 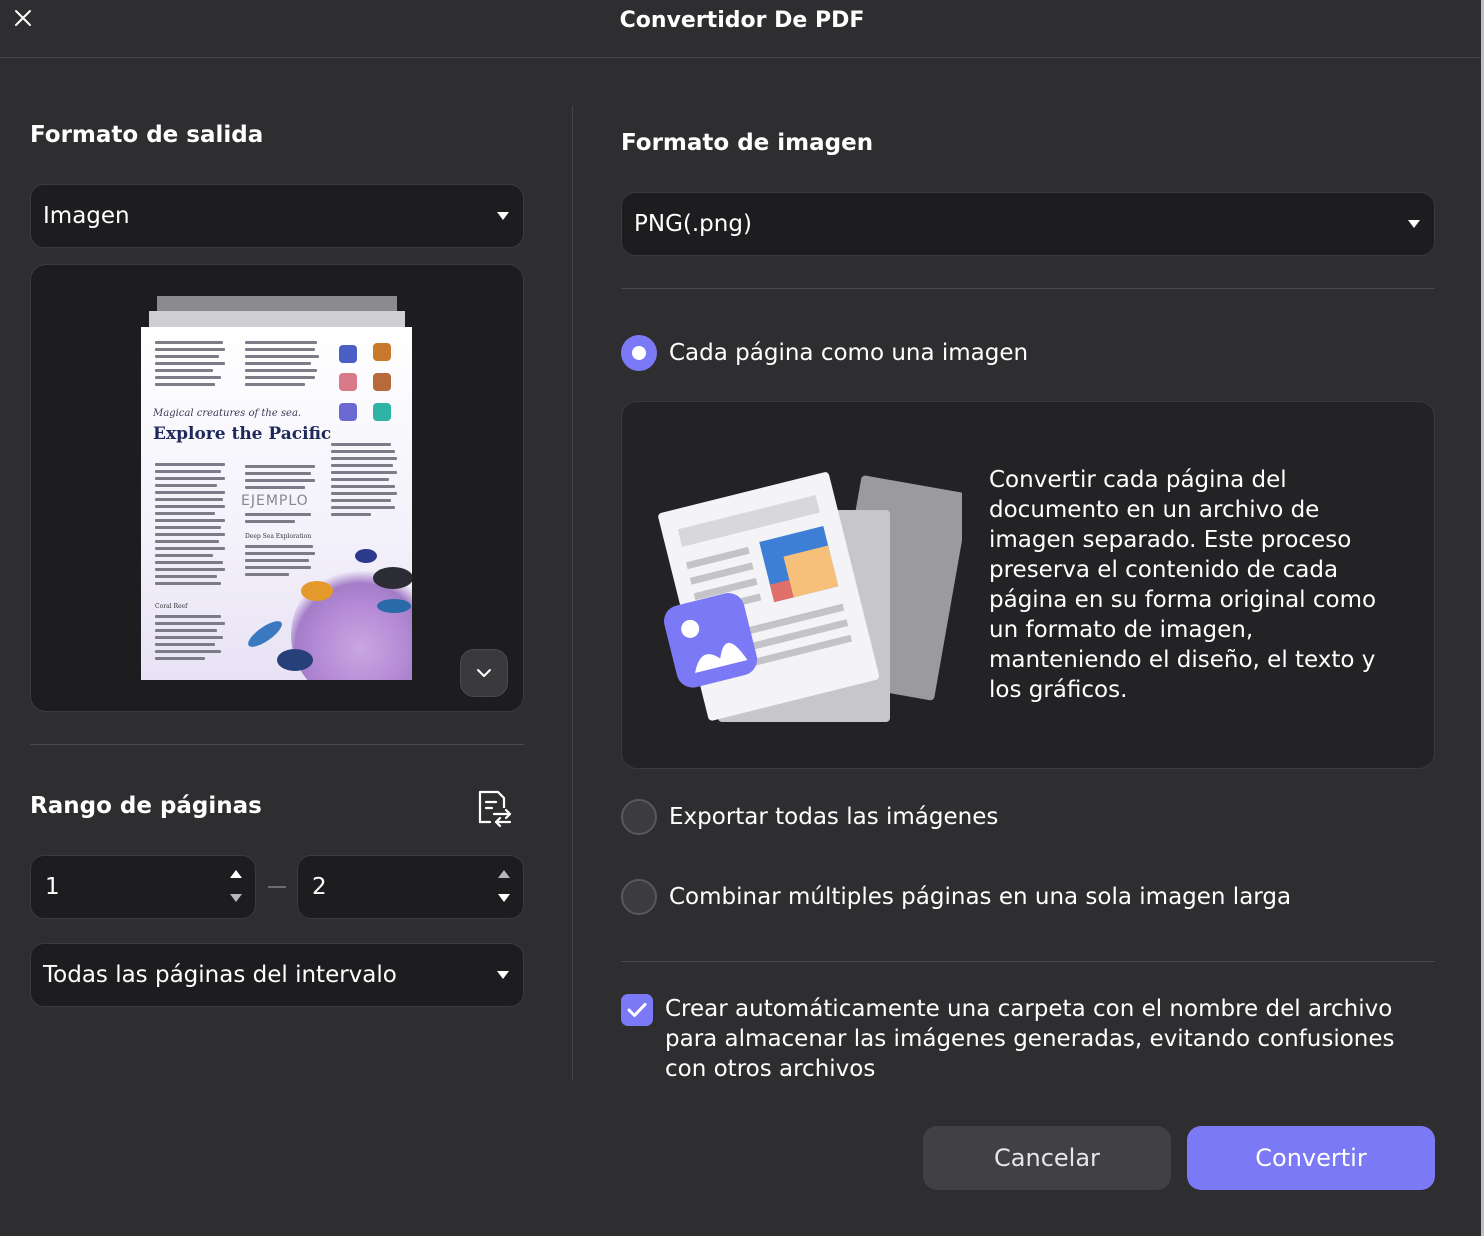 What do you see at coordinates (147, 135) in the screenshot?
I see `output-format-title: Formato de salida` at bounding box center [147, 135].